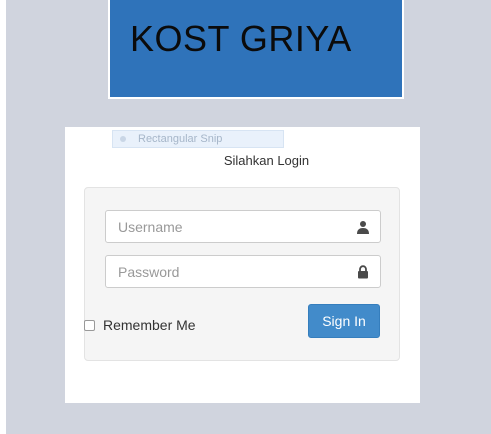 Image resolution: width=491 pixels, height=434 pixels. I want to click on remember-me-label: Remember Me, so click(149, 325).